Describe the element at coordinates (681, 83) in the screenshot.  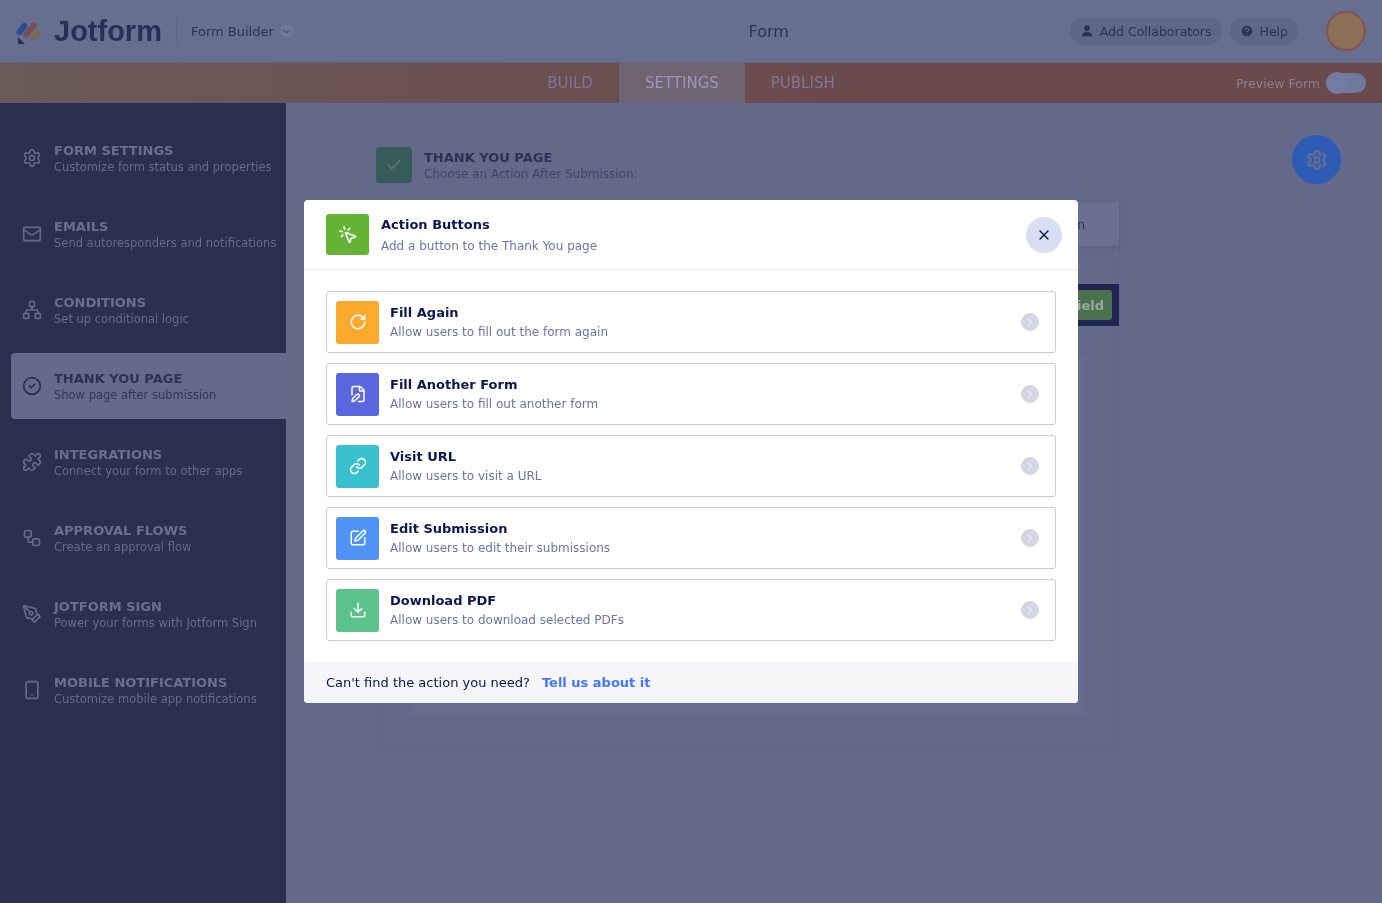
I see `tab: SETTINGS` at that location.